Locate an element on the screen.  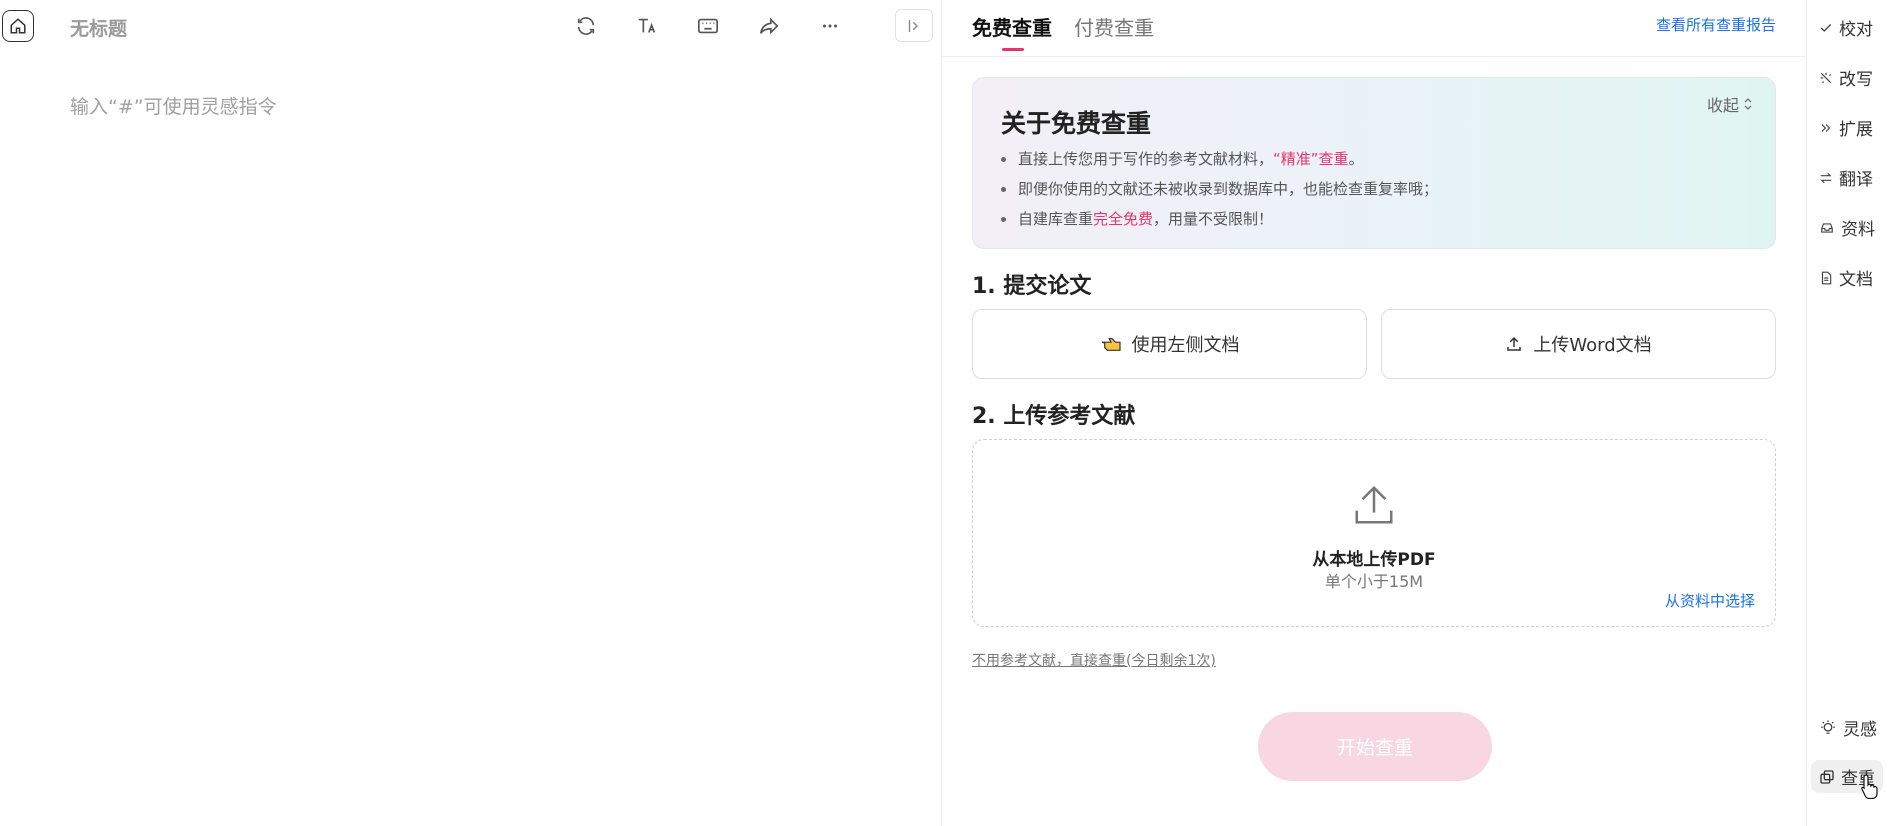
list-item: 直接上传您用于写作的参考文献材料， “精准”查重。 is located at coordinates (1219, 159).